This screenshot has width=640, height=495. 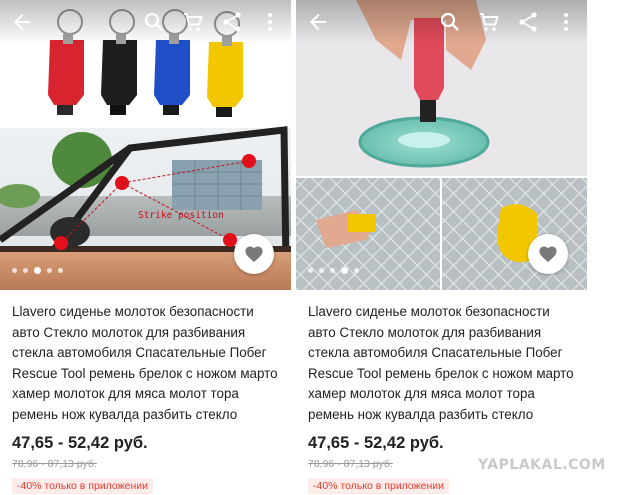 What do you see at coordinates (181, 215) in the screenshot?
I see `strike-position-label: Strike position` at bounding box center [181, 215].